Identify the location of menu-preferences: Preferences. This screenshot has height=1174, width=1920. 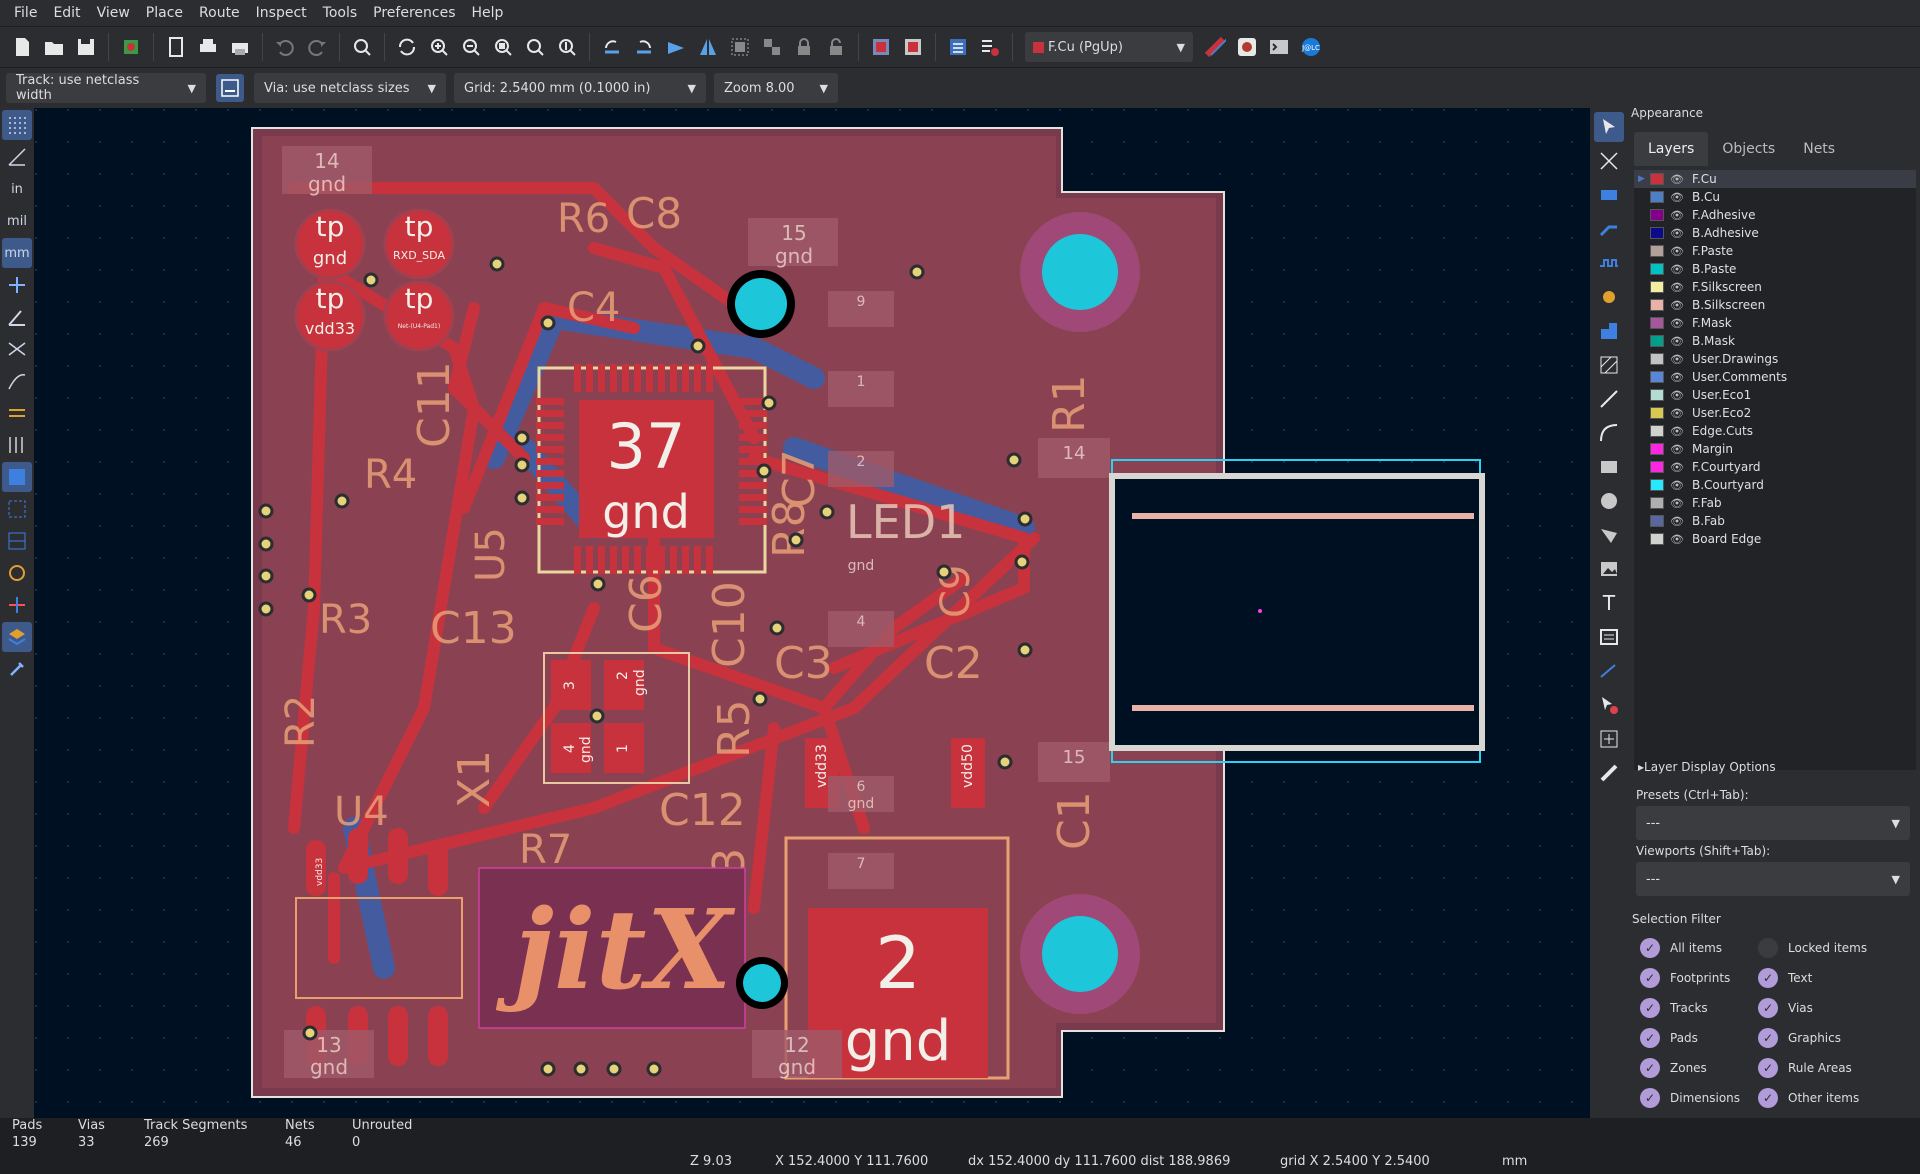
(414, 13).